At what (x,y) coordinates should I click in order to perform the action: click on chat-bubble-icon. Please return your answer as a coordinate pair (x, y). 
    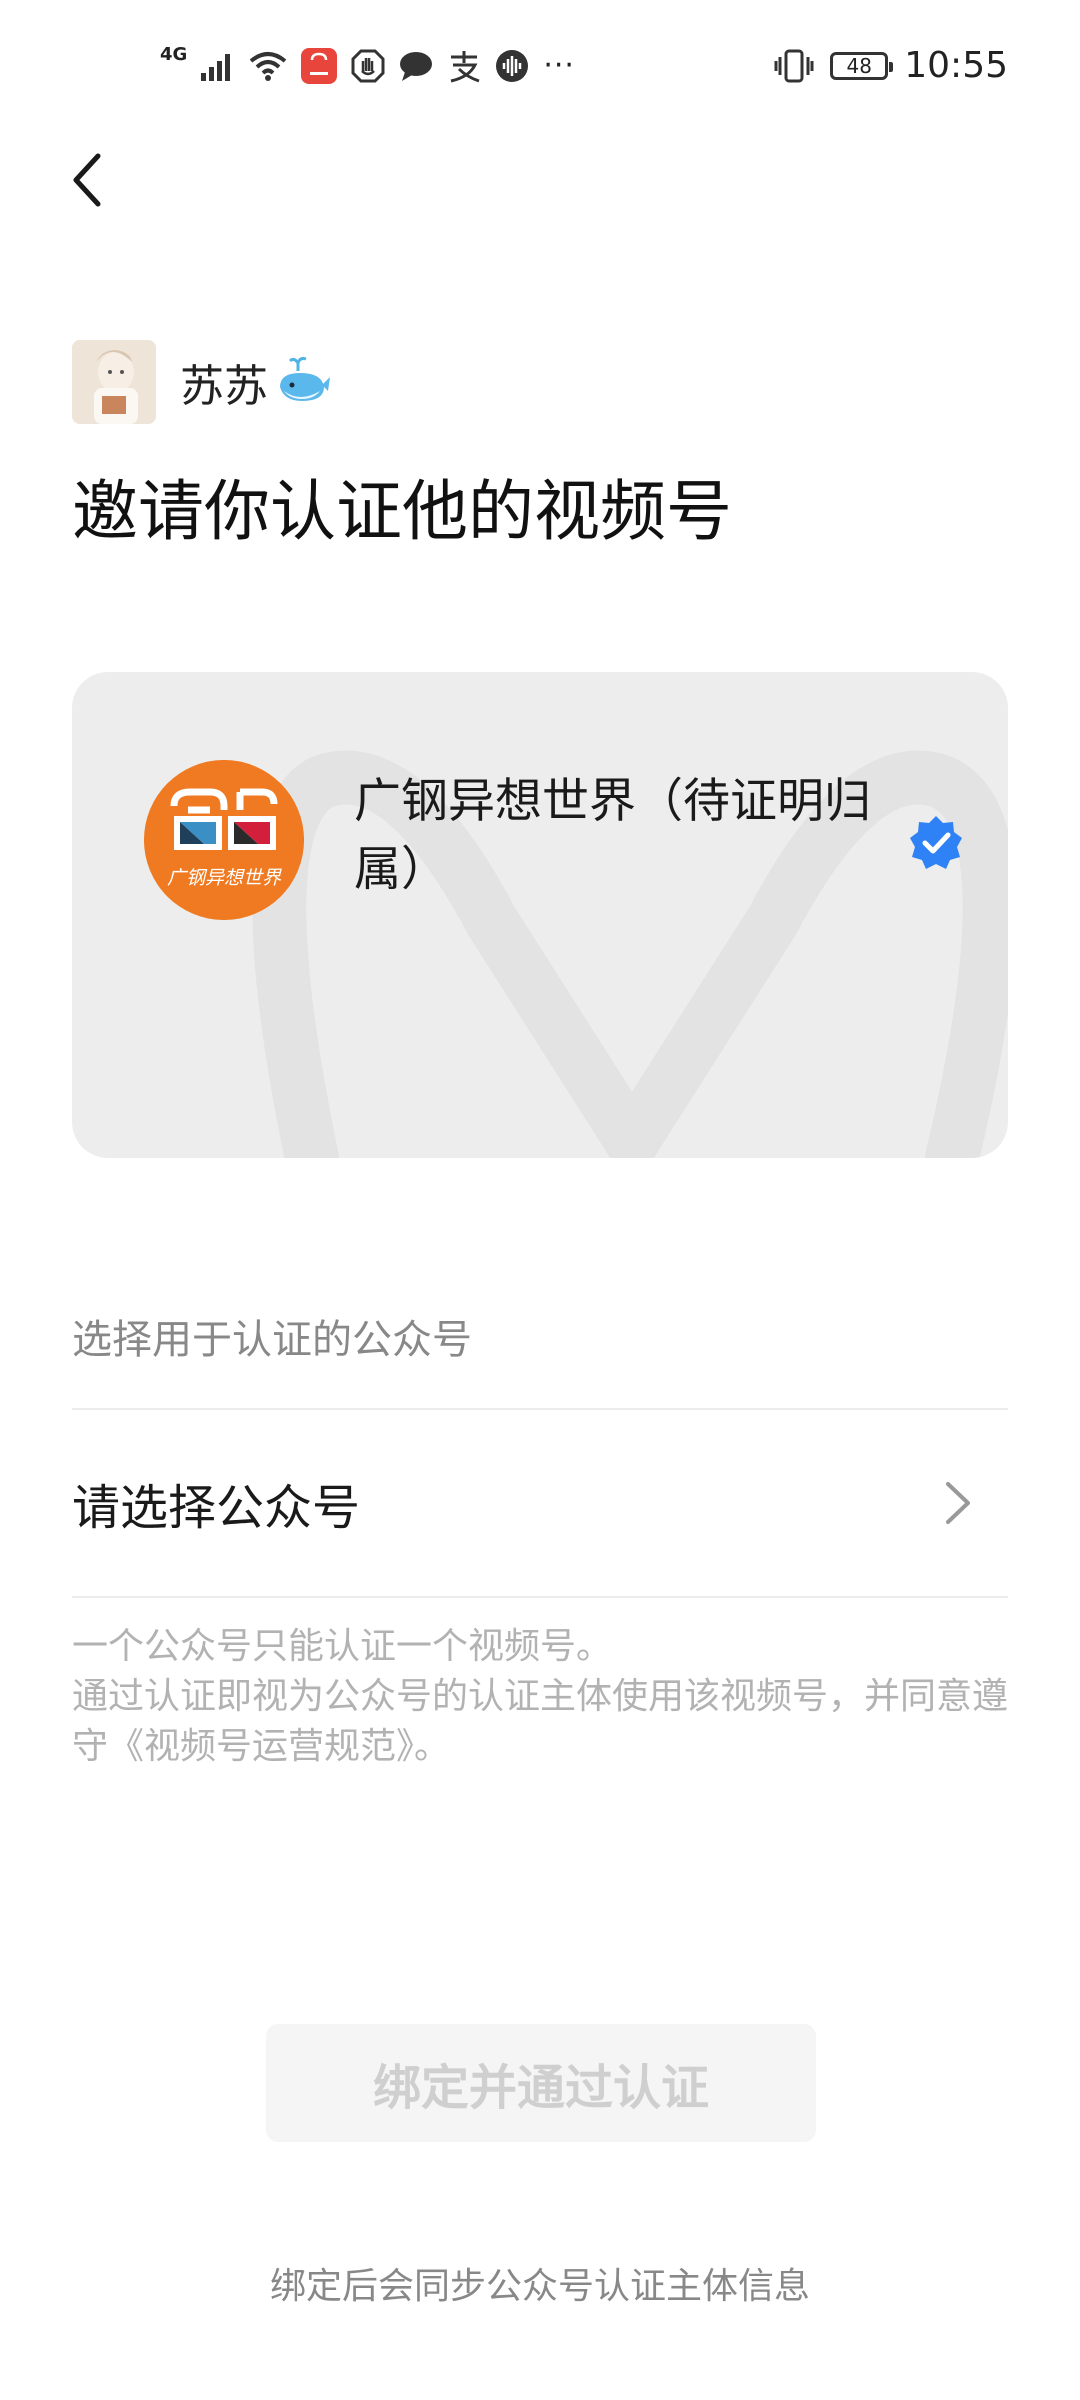
    Looking at the image, I should click on (416, 66).